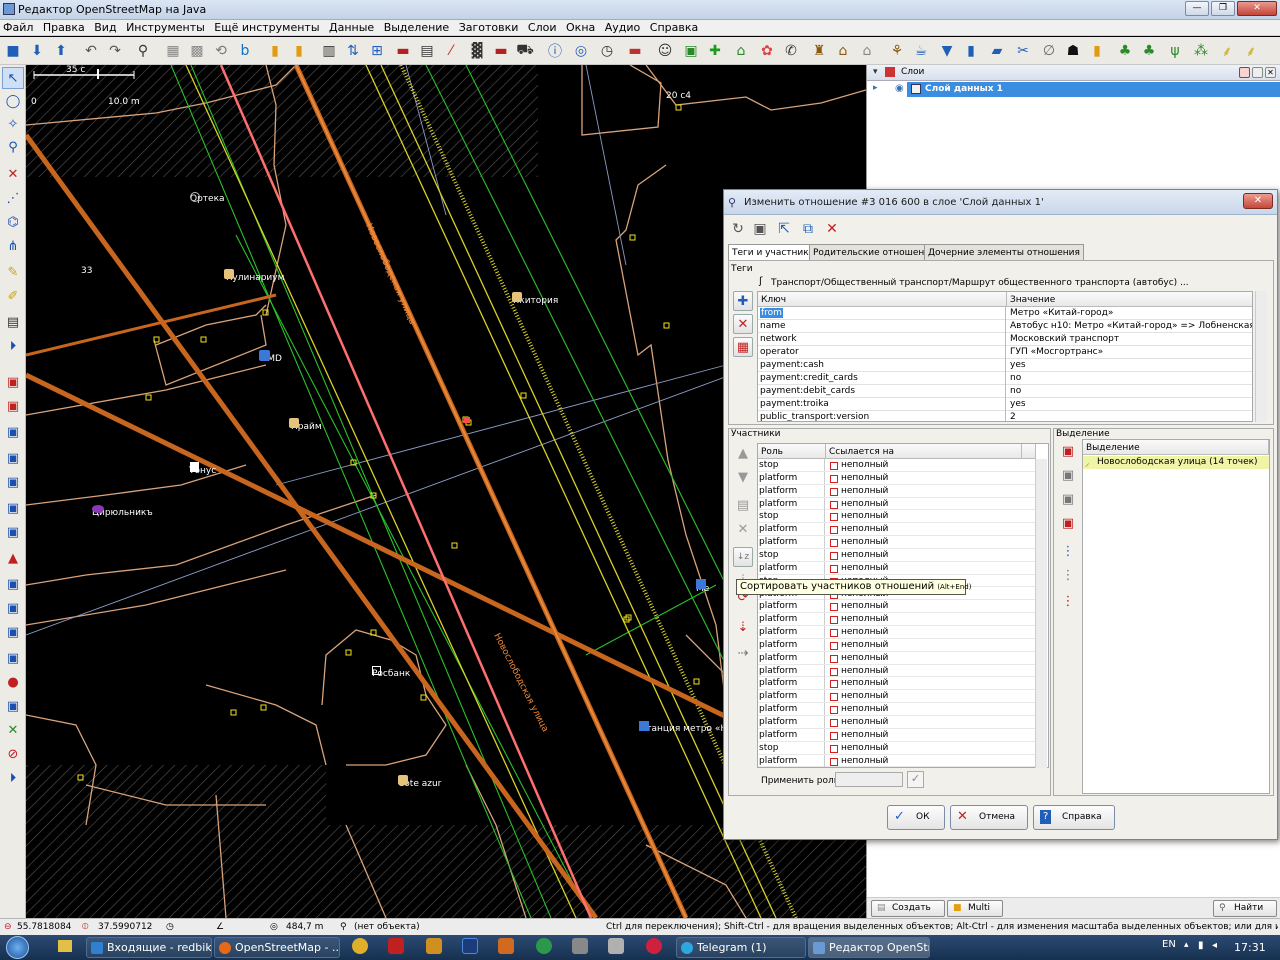  What do you see at coordinates (427, 51) in the screenshot?
I see `railway-icon: ▤` at bounding box center [427, 51].